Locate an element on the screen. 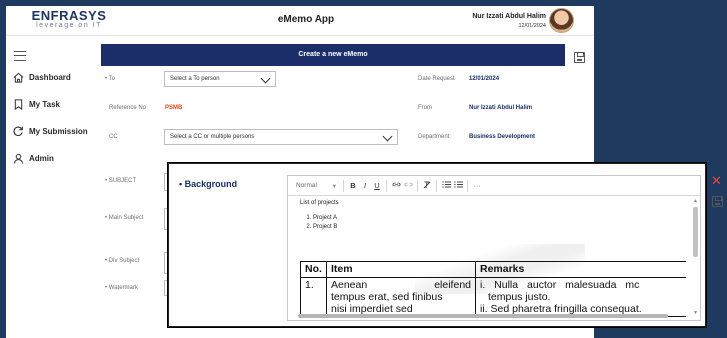 Image resolution: width=727 pixels, height=338 pixels. editor-toolbar: Normal B I U ··· is located at coordinates (494, 186).